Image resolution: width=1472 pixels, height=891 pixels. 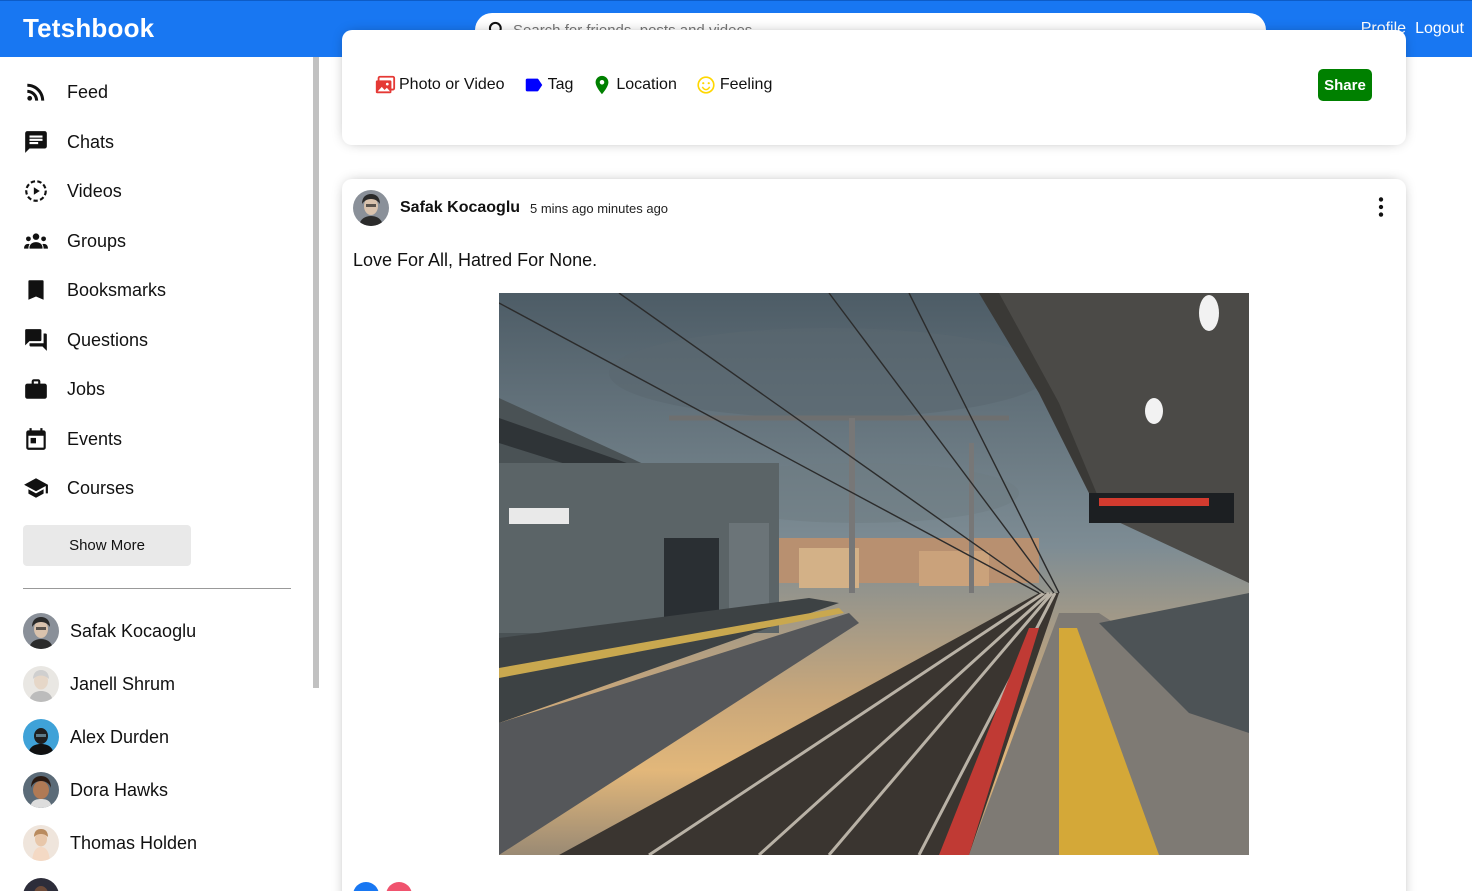 What do you see at coordinates (157, 588) in the screenshot?
I see `sidebar-divider` at bounding box center [157, 588].